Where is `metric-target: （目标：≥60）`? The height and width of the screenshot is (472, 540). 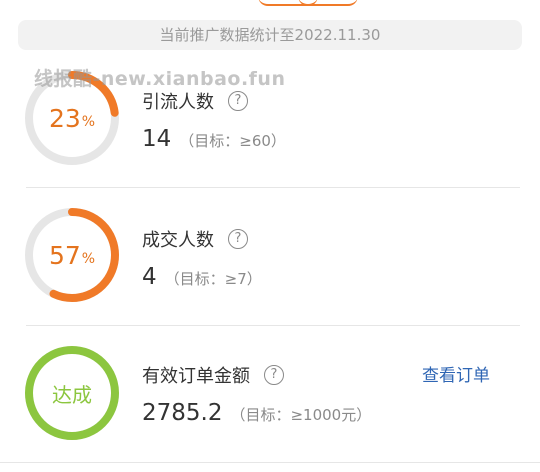 metric-target: （目标：≥60） is located at coordinates (232, 141).